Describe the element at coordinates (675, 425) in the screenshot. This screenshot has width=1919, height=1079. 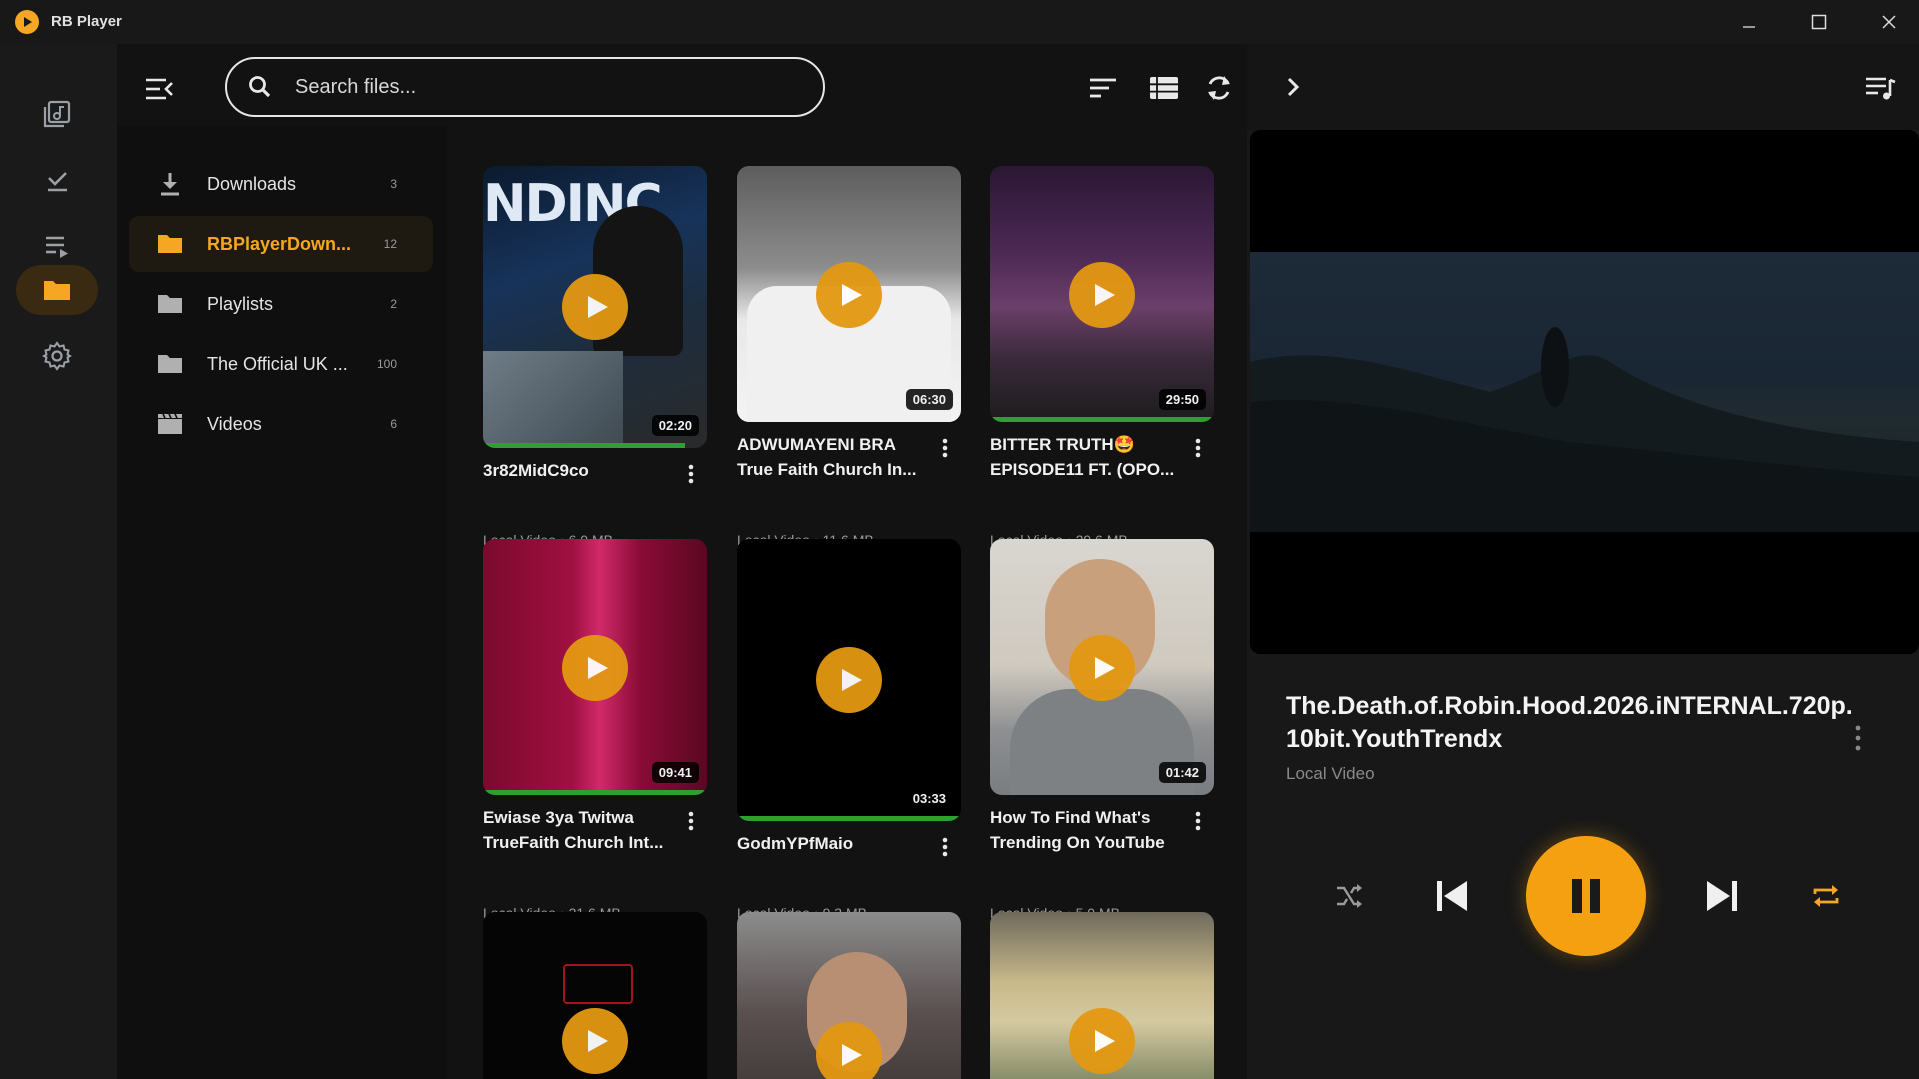
I see `duration-badge: 02:20` at that location.